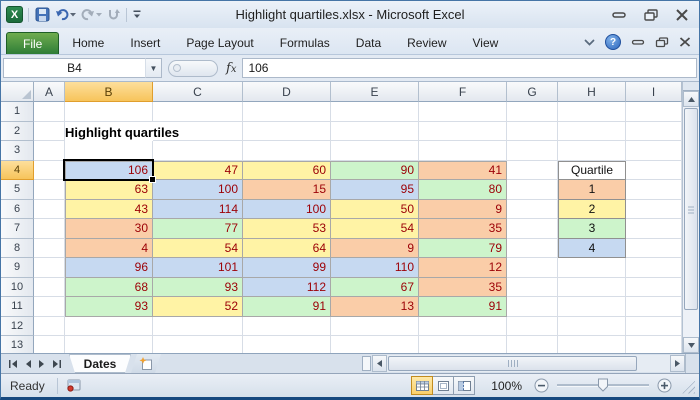 The image size is (700, 400). What do you see at coordinates (690, 217) in the screenshot?
I see `vertical-scrollbar` at bounding box center [690, 217].